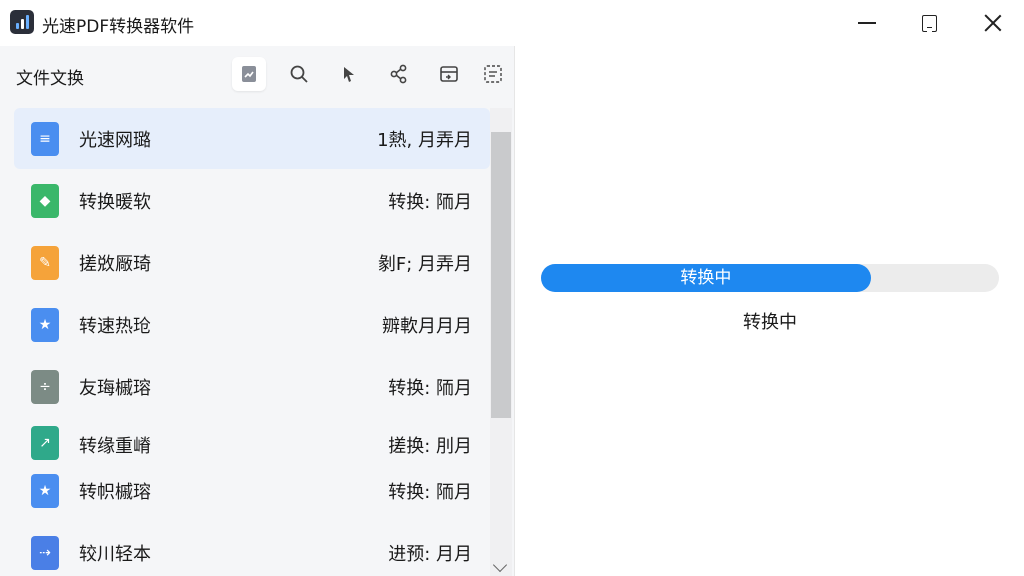 The image size is (1024, 576). What do you see at coordinates (115, 140) in the screenshot?
I see `file-name: 光速网璐` at bounding box center [115, 140].